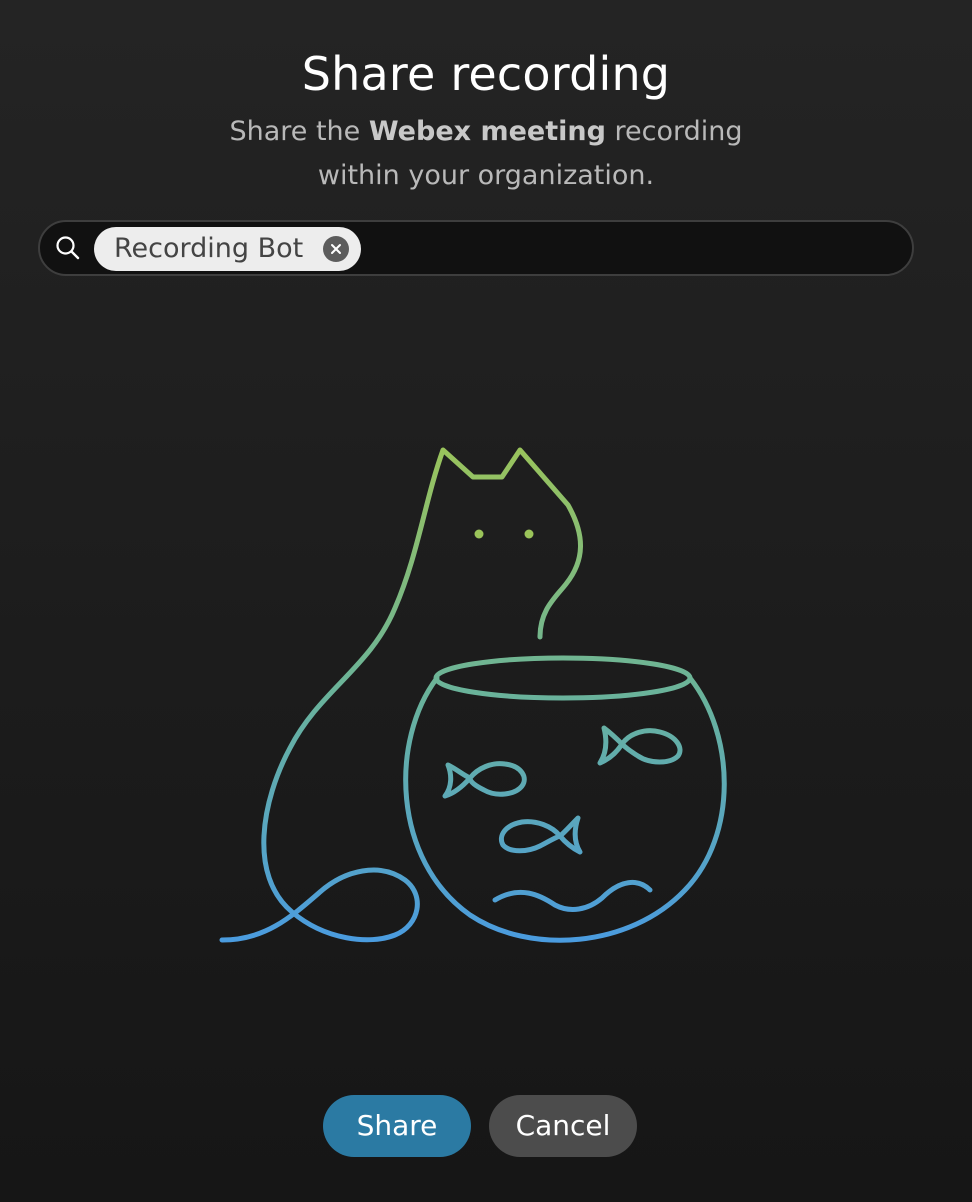 This screenshot has width=972, height=1202. Describe the element at coordinates (638, 250) in the screenshot. I see `search-input` at that location.